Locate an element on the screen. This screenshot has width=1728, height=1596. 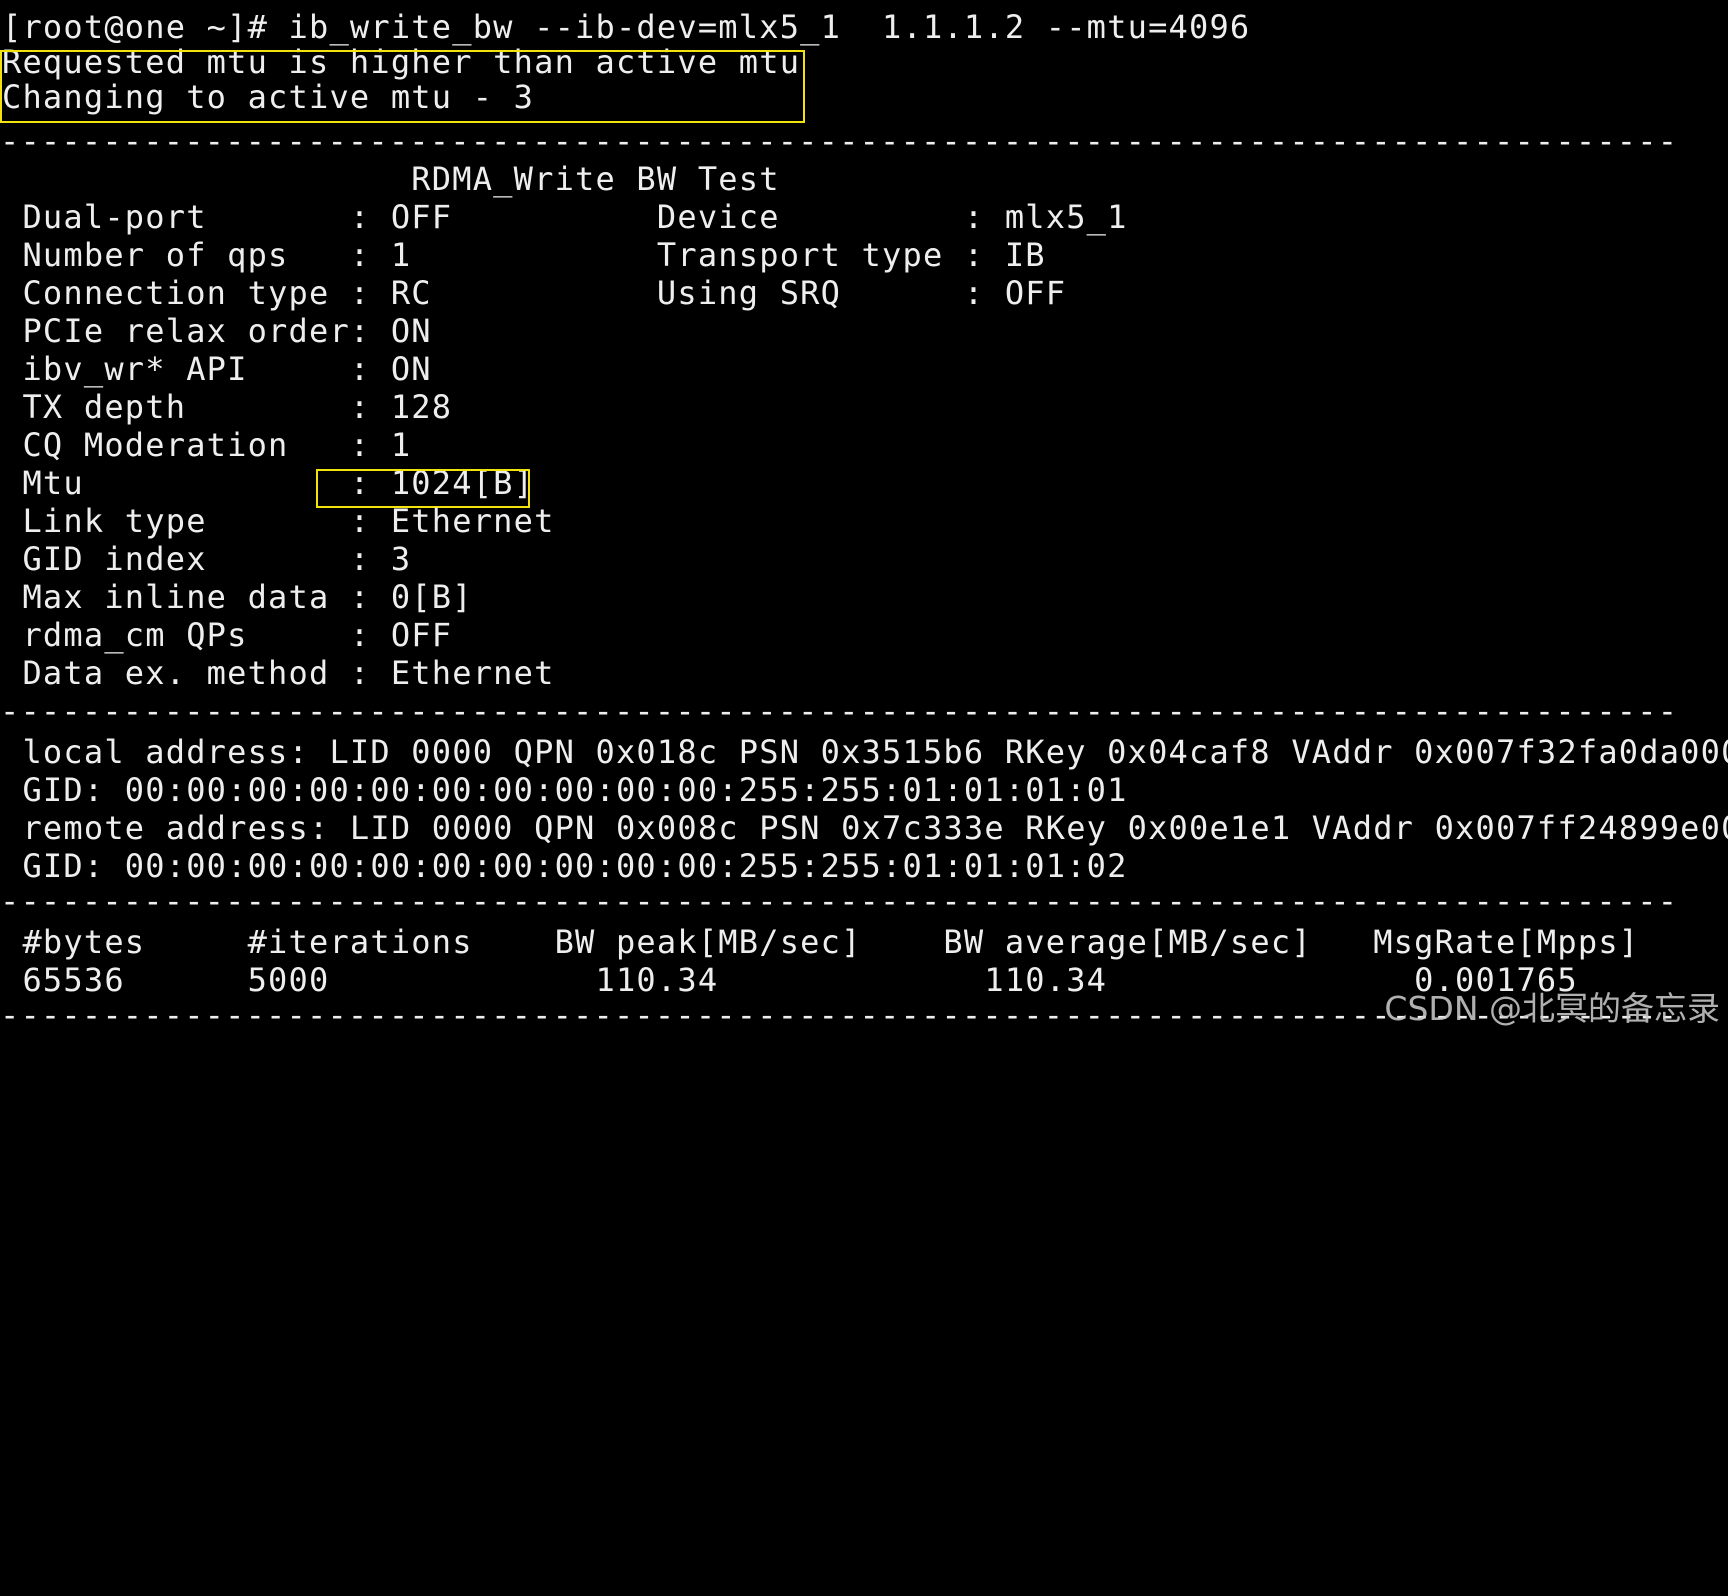
test-title: RDMA_Write BW Test is located at coordinates (391, 179).